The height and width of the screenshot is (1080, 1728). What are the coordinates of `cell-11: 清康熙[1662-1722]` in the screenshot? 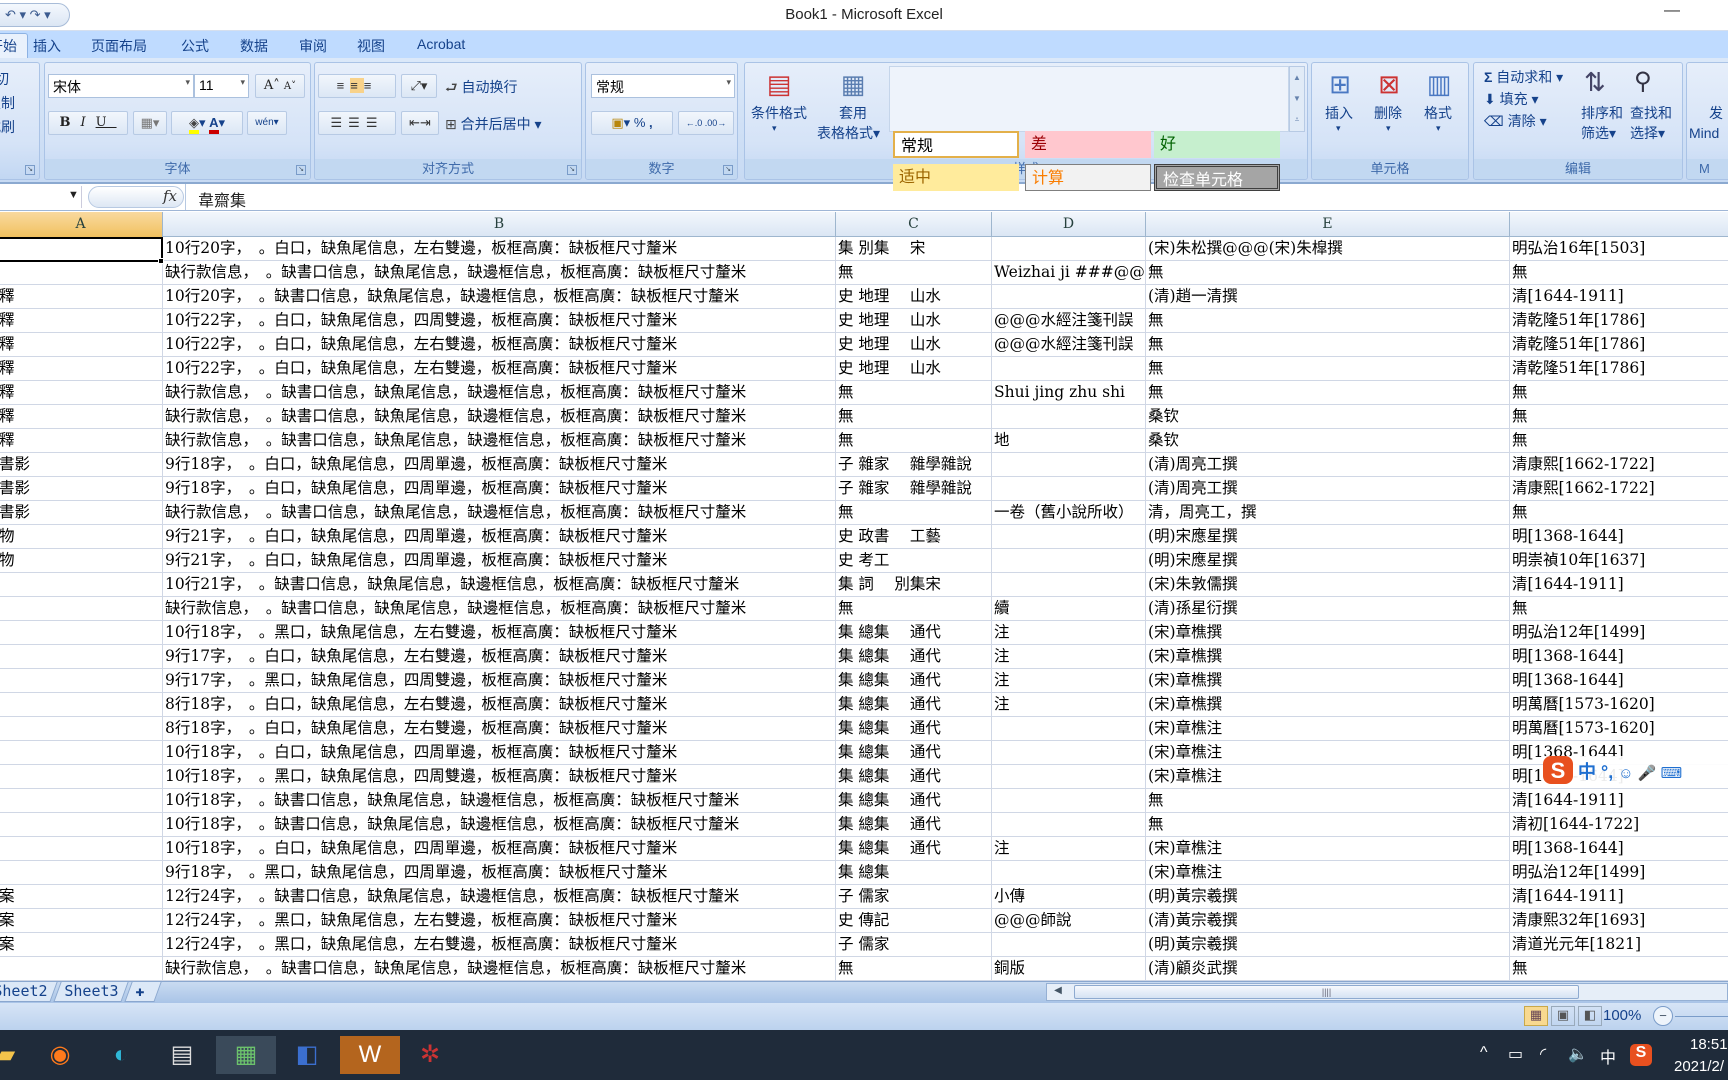 It's located at (1619, 488).